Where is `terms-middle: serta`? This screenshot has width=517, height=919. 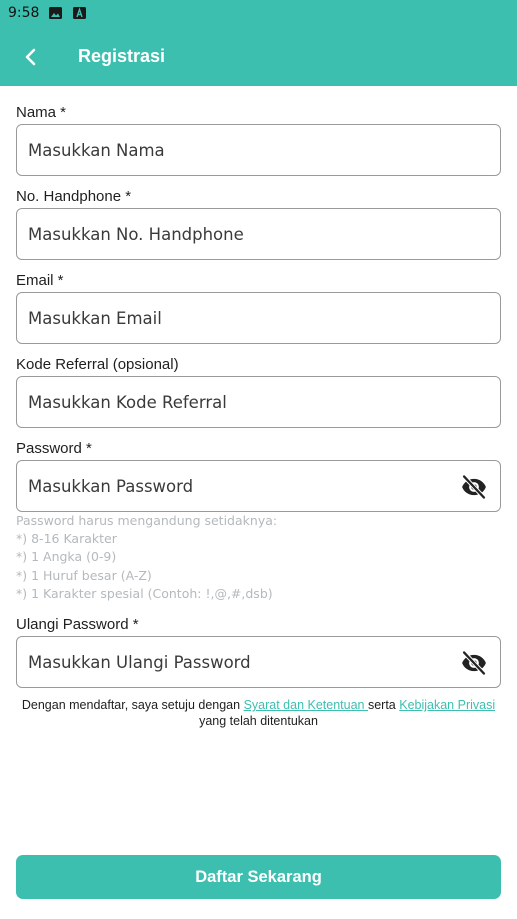 terms-middle: serta is located at coordinates (383, 705).